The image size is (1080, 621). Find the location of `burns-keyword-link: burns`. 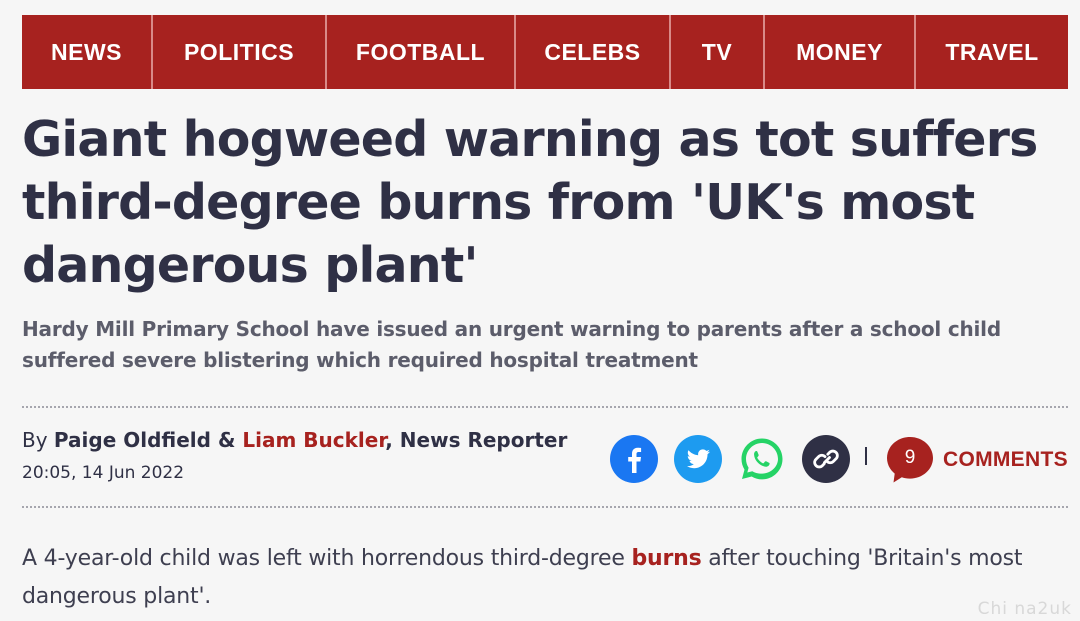

burns-keyword-link: burns is located at coordinates (666, 558).